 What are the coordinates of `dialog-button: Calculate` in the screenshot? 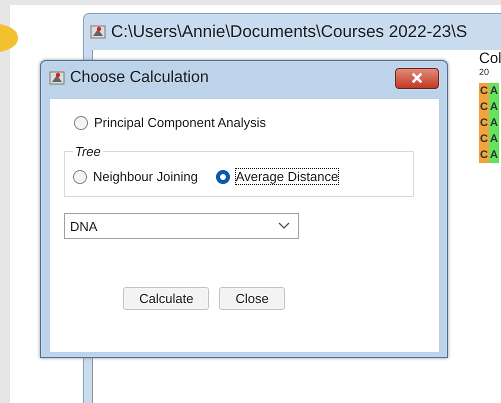 It's located at (166, 298).